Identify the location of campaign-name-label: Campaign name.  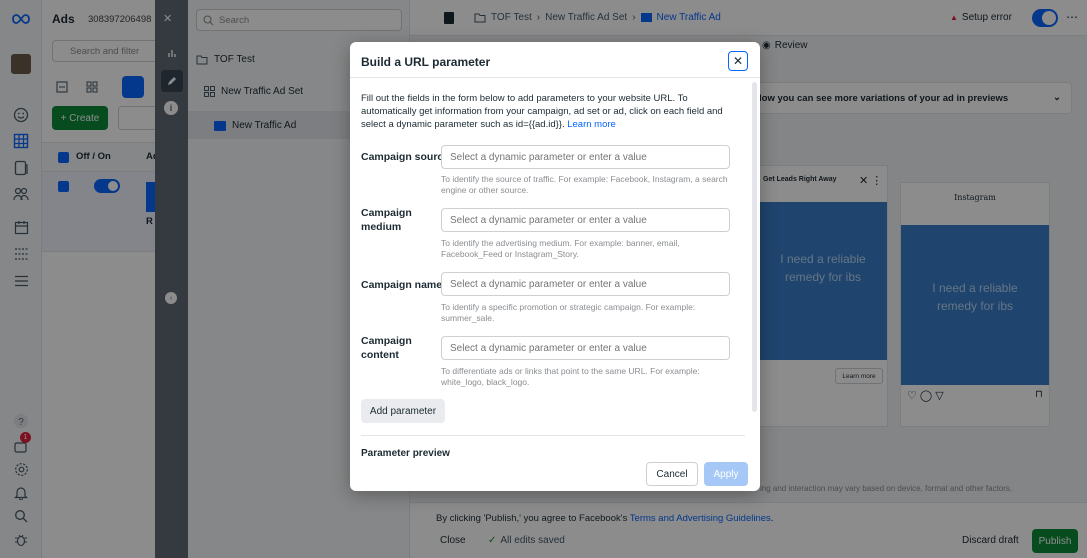
(402, 285).